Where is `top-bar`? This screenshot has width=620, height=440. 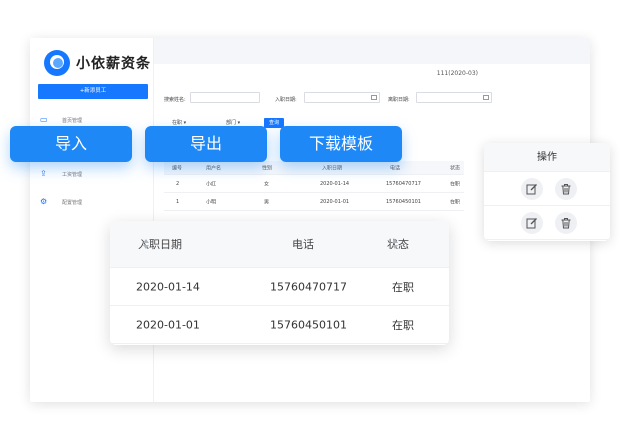
top-bar is located at coordinates (372, 51).